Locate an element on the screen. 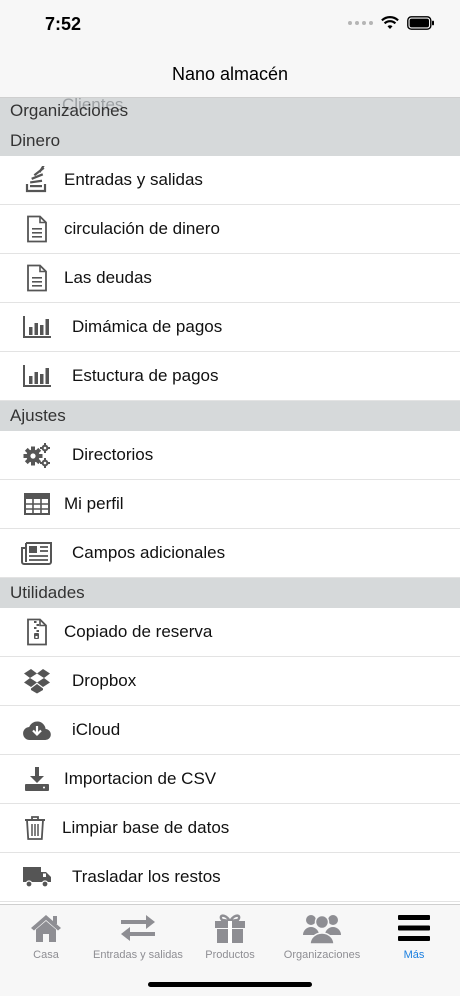 Image resolution: width=460 pixels, height=996 pixels. section-header-utilidades: Utilidades is located at coordinates (230, 593).